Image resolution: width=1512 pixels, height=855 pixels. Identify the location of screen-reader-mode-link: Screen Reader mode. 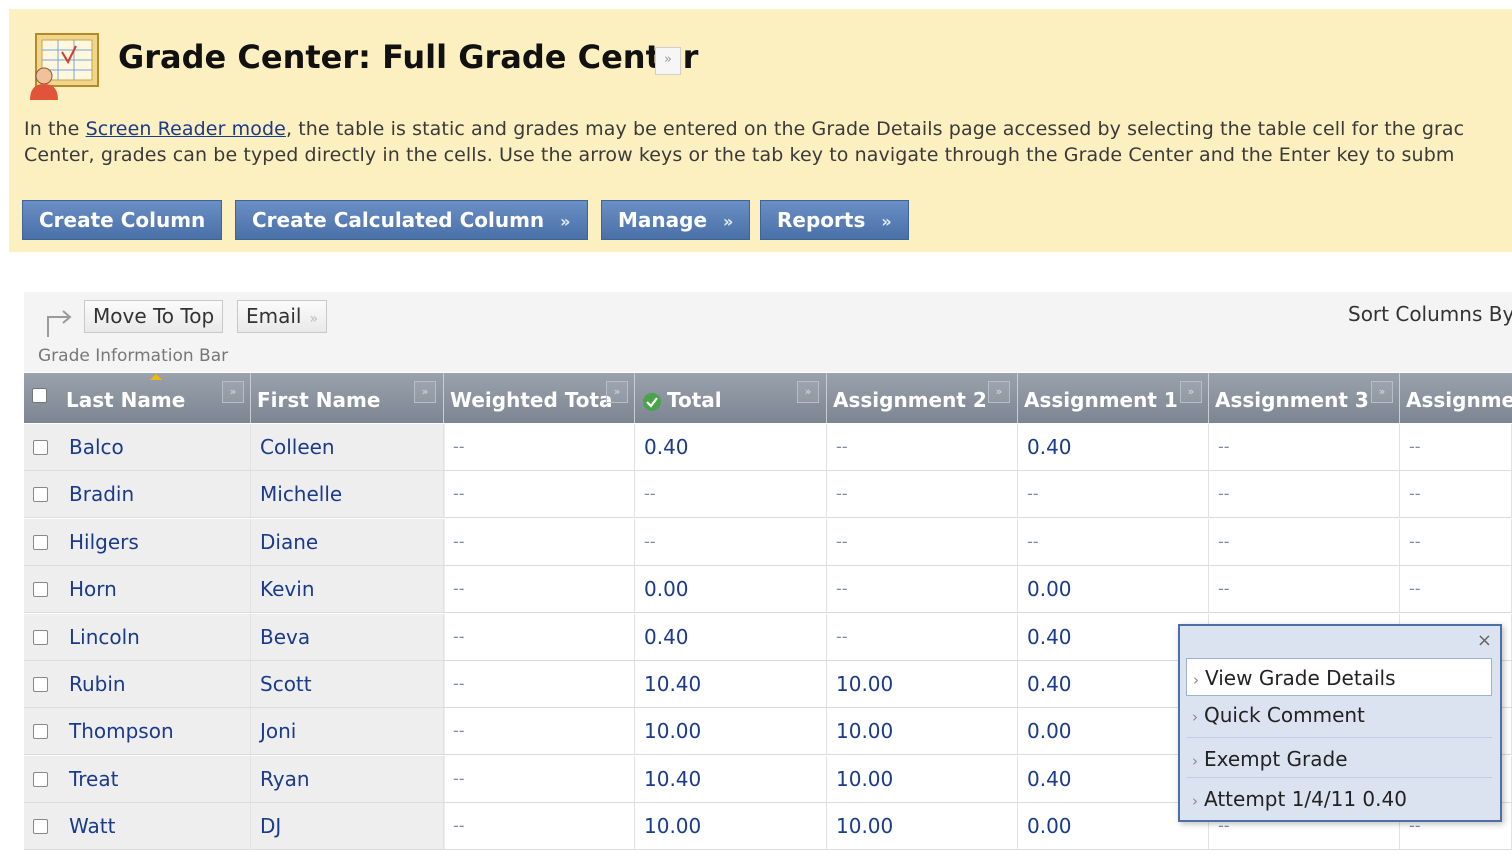
(186, 129).